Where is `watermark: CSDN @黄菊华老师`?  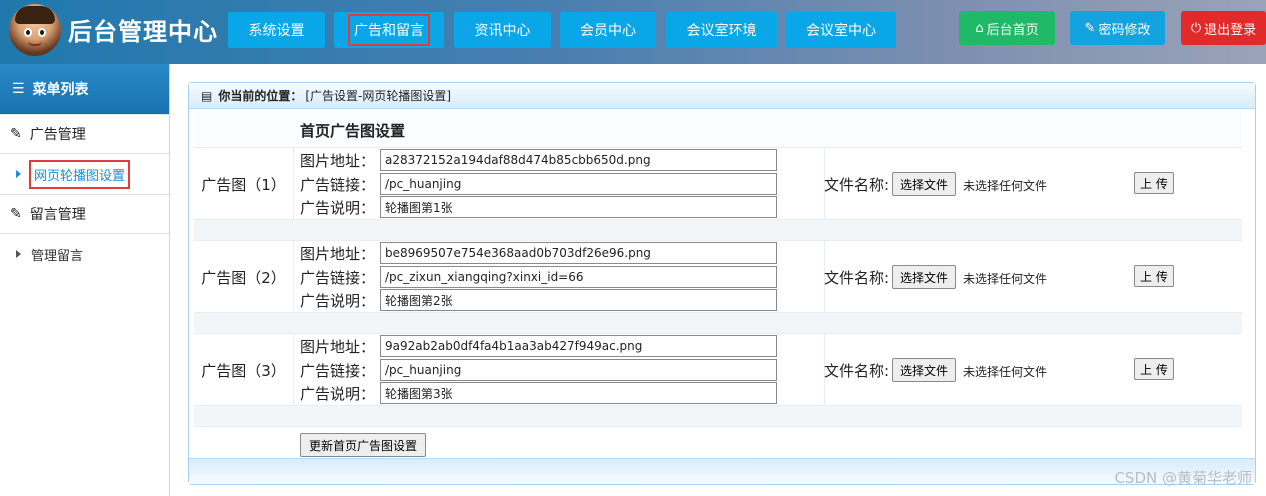 watermark: CSDN @黄菊华老师 is located at coordinates (1183, 478).